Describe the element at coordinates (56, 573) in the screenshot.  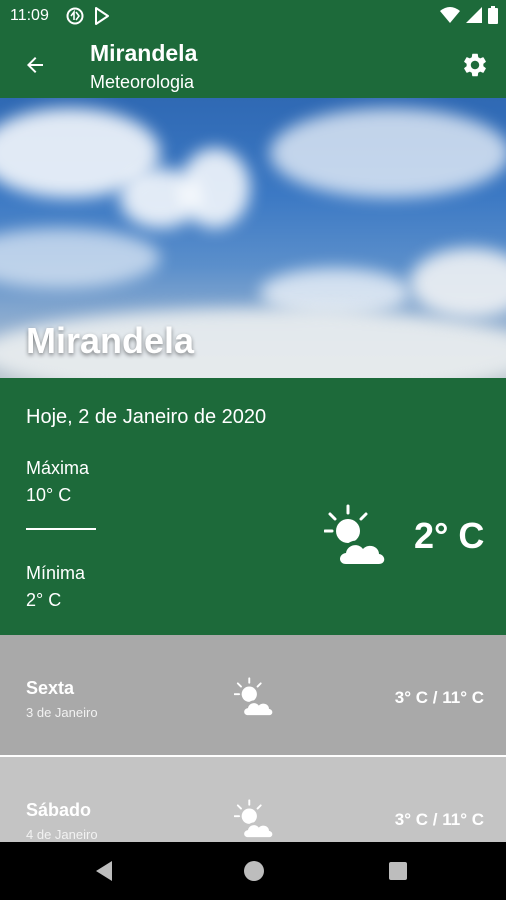
I see `min-label: Mínima` at that location.